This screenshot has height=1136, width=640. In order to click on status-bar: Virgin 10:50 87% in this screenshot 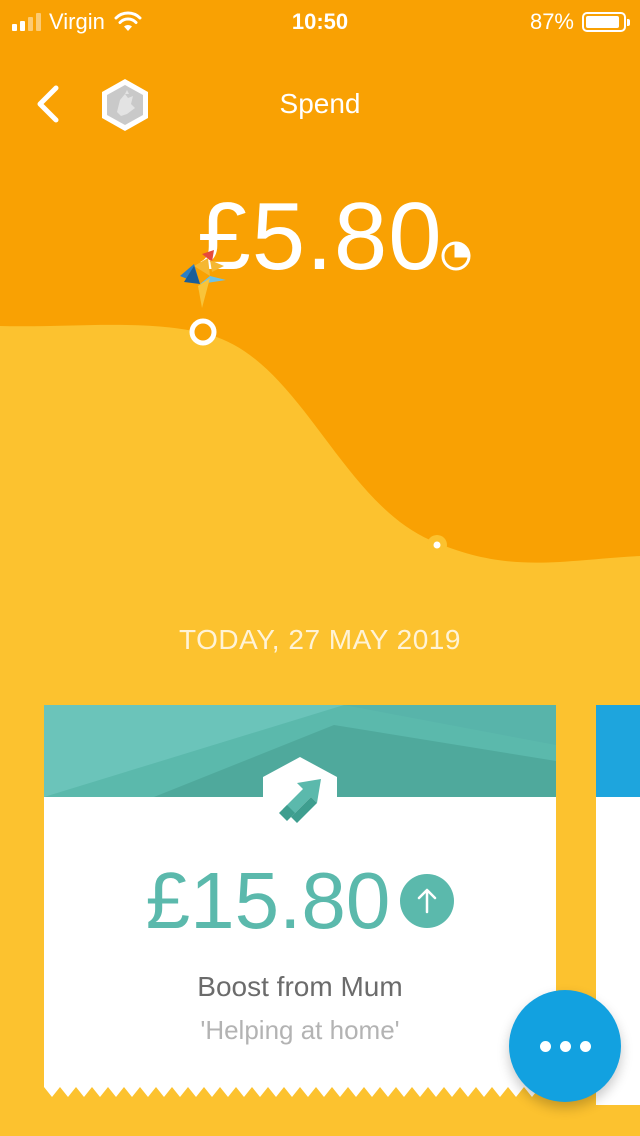, I will do `click(320, 21)`.